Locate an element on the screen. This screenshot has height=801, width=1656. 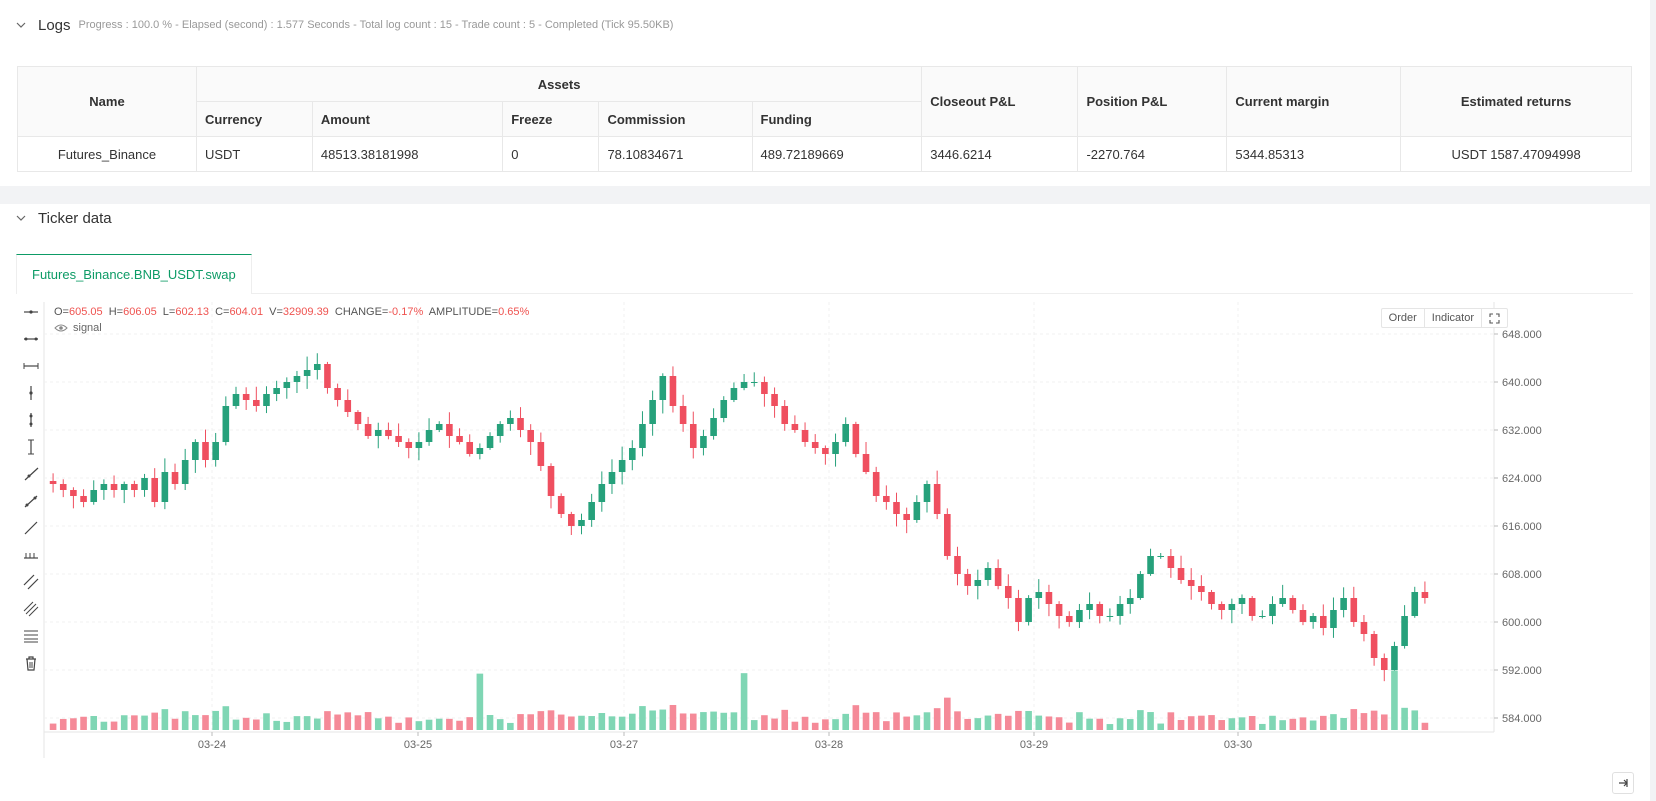
x-tick-label: 03-25 is located at coordinates (418, 745).